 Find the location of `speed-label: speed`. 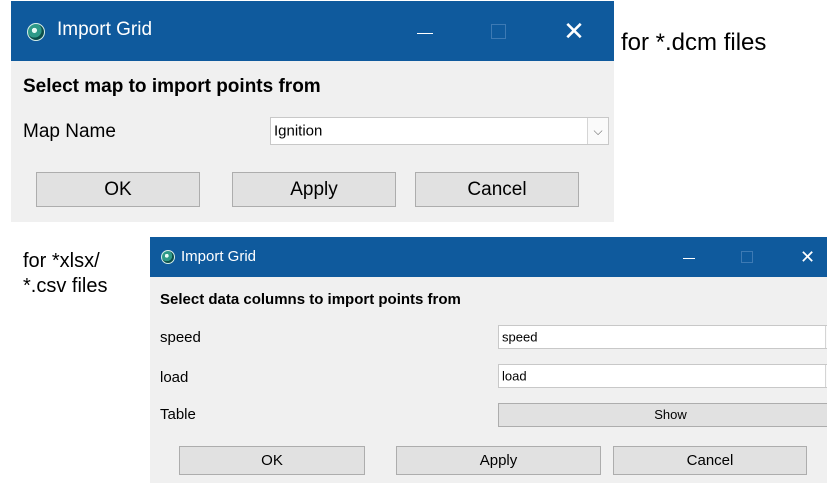

speed-label: speed is located at coordinates (180, 337).